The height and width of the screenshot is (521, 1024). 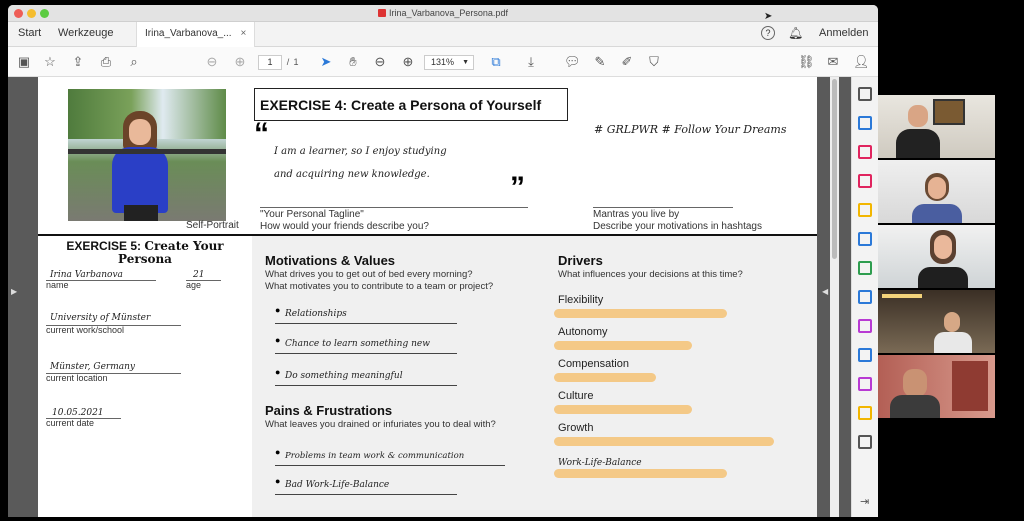 I want to click on scan-ocr-icon, so click(x=865, y=297).